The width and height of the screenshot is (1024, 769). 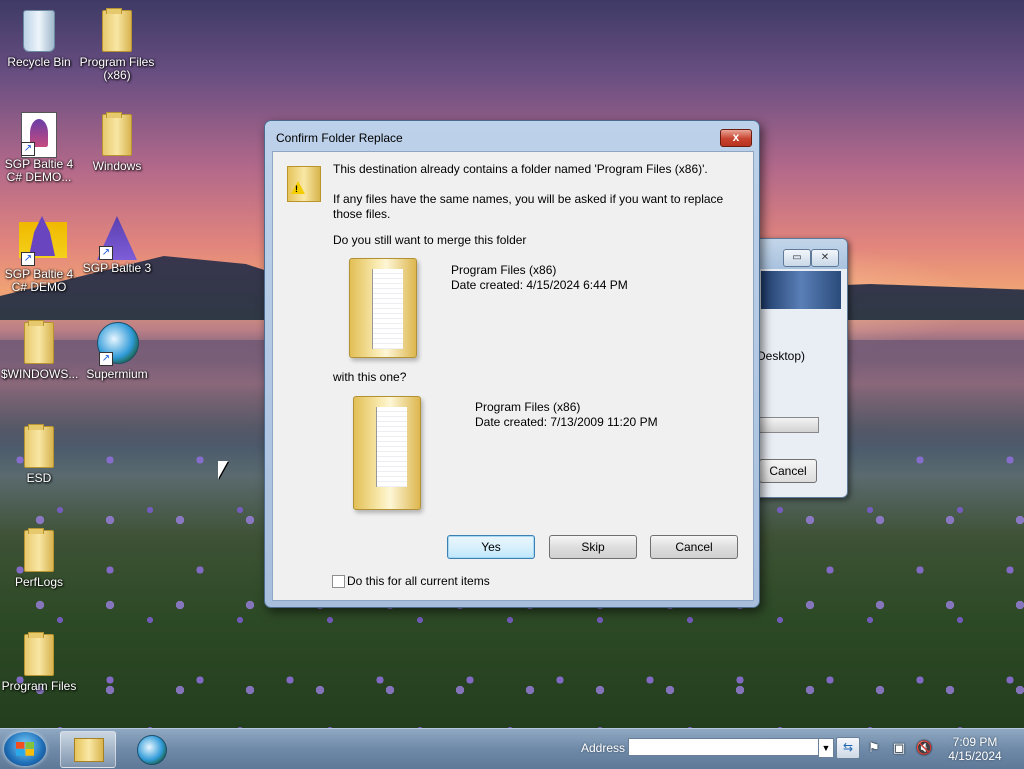 What do you see at coordinates (975, 742) in the screenshot?
I see `clock-time: 7:09 PM` at bounding box center [975, 742].